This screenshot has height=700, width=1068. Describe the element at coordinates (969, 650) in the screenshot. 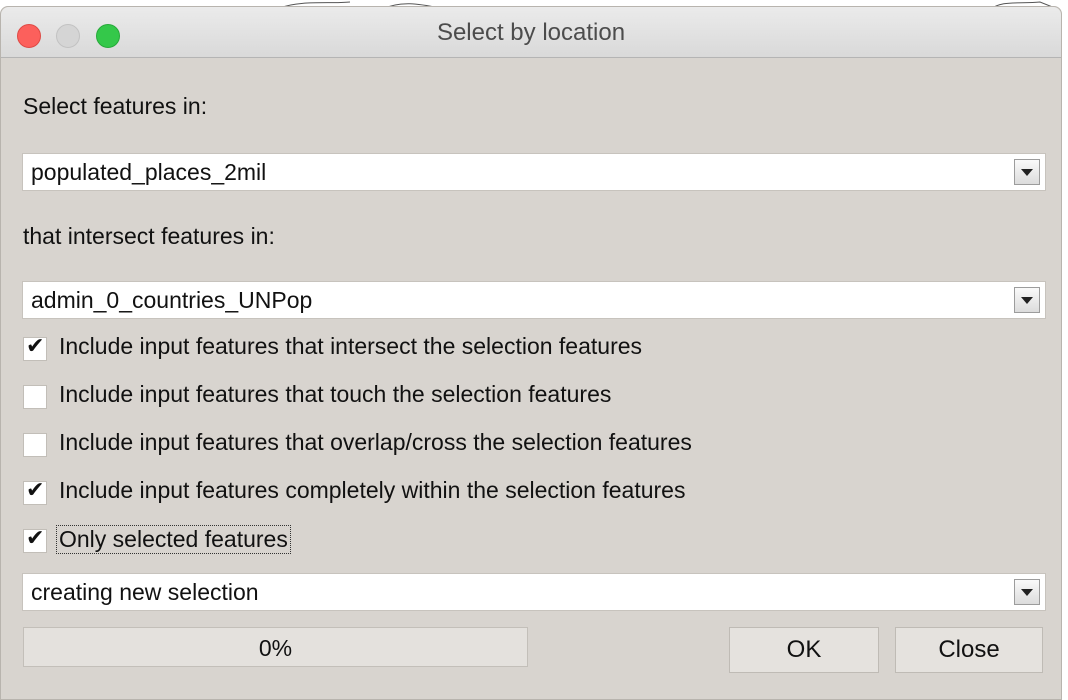

I see `close-button: Close` at that location.